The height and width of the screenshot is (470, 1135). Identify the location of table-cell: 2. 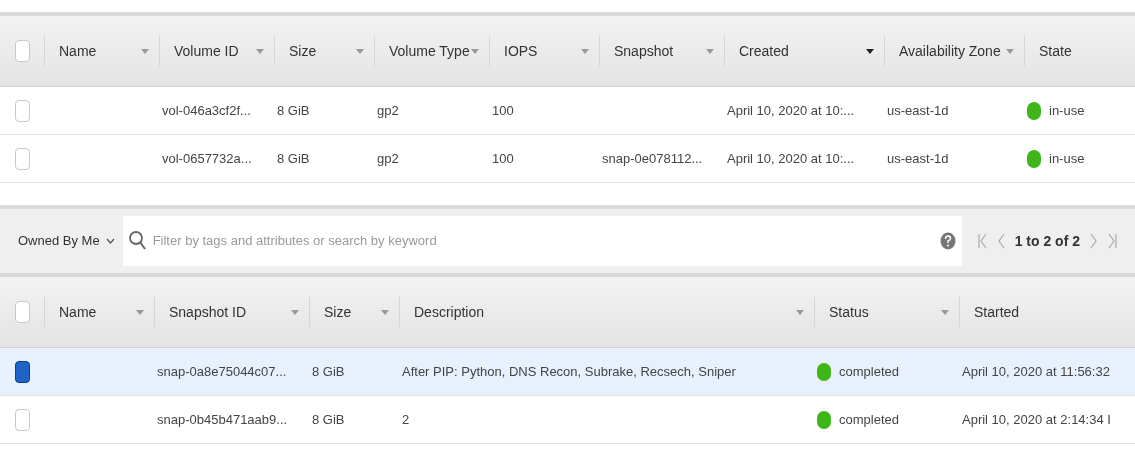
(406, 419).